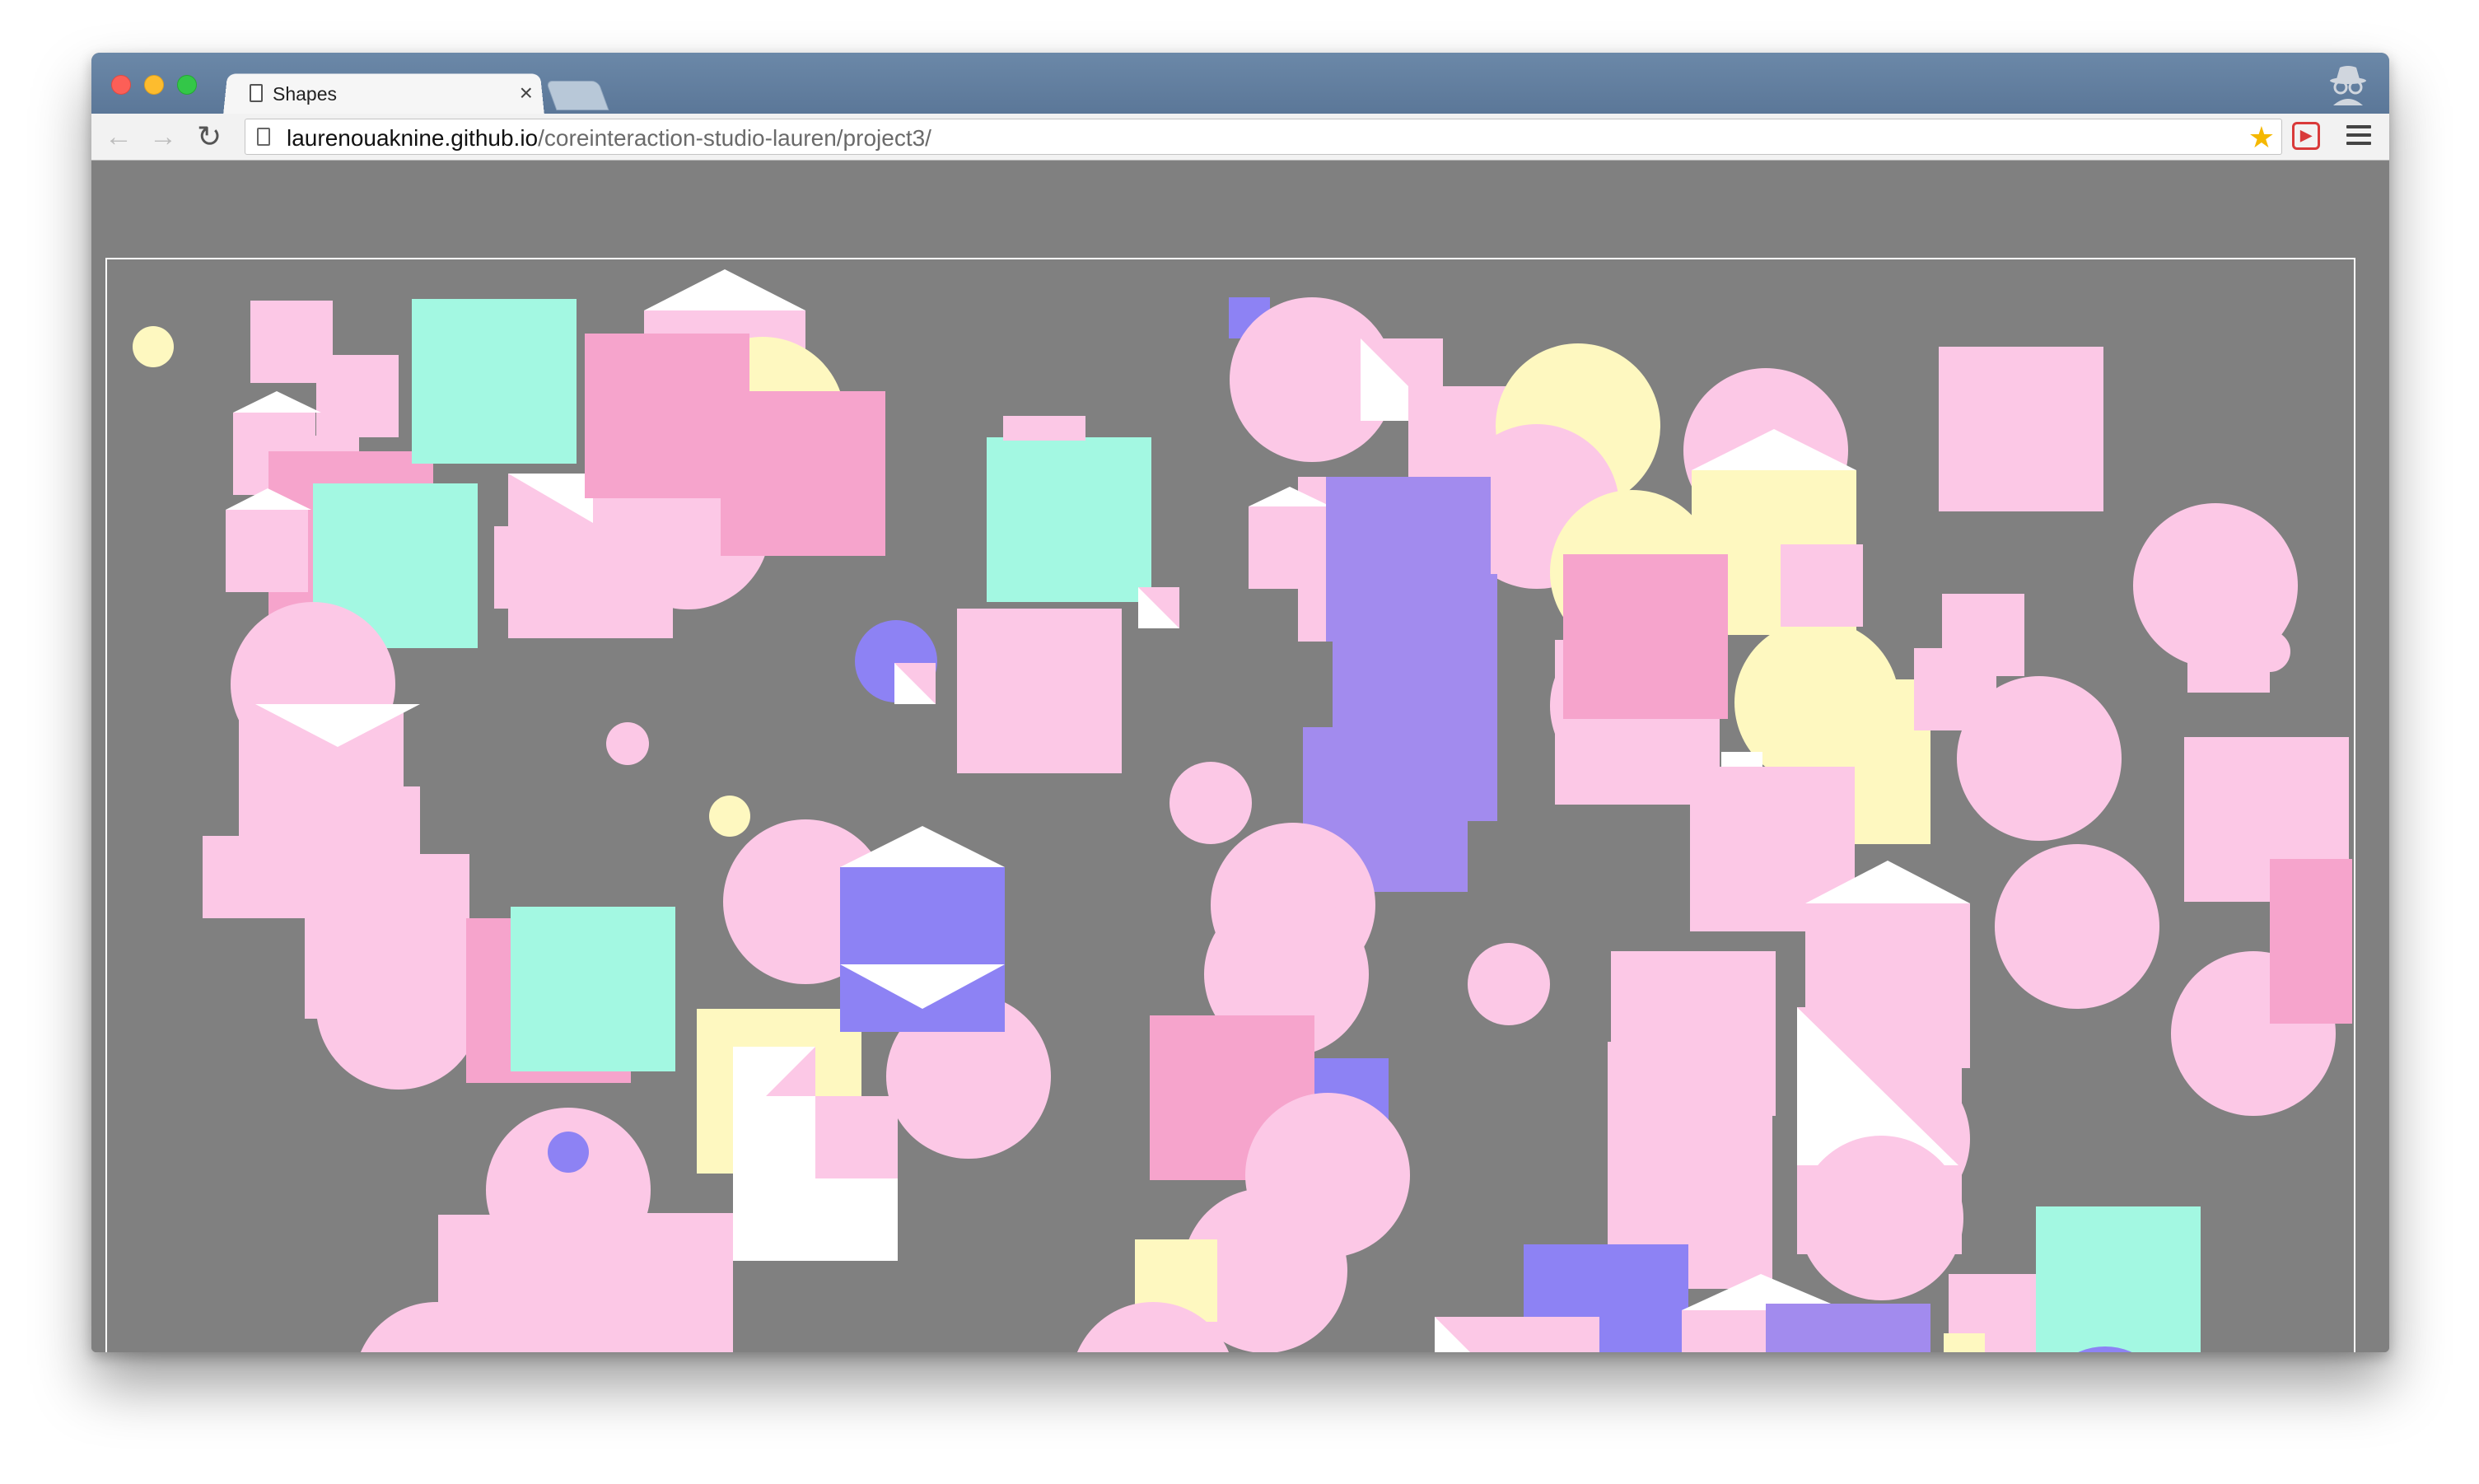 This screenshot has width=2479, height=1484. What do you see at coordinates (526, 93) in the screenshot?
I see `close-tab-button: ×` at bounding box center [526, 93].